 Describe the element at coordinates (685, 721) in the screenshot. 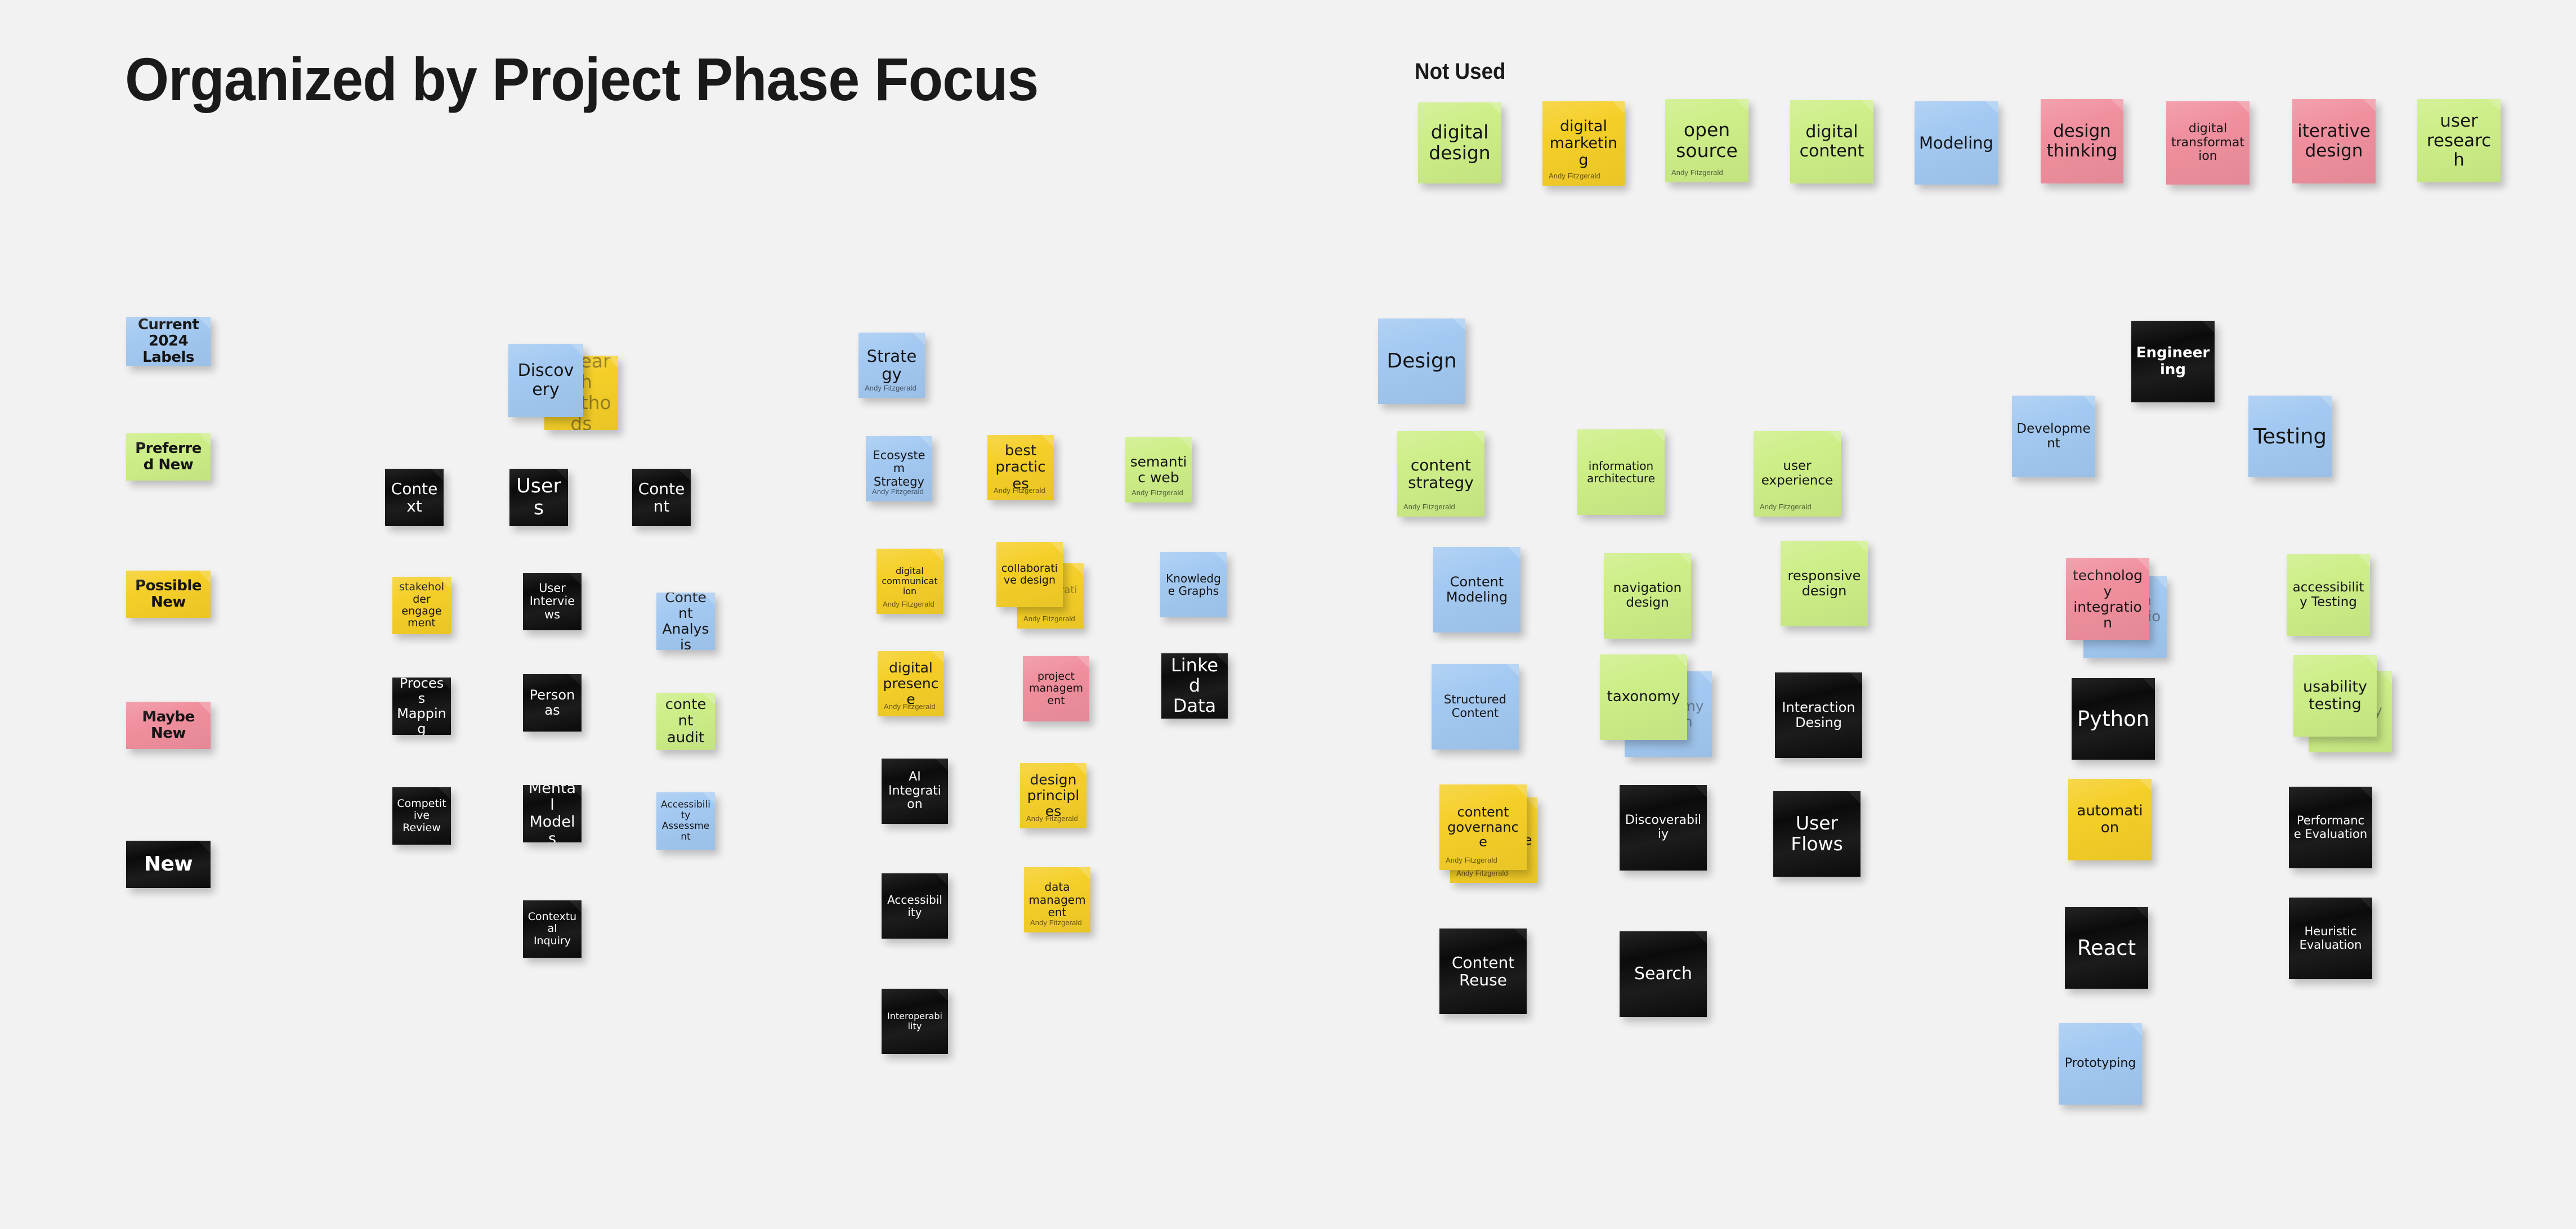

I see `note-content-audit: content audit` at that location.